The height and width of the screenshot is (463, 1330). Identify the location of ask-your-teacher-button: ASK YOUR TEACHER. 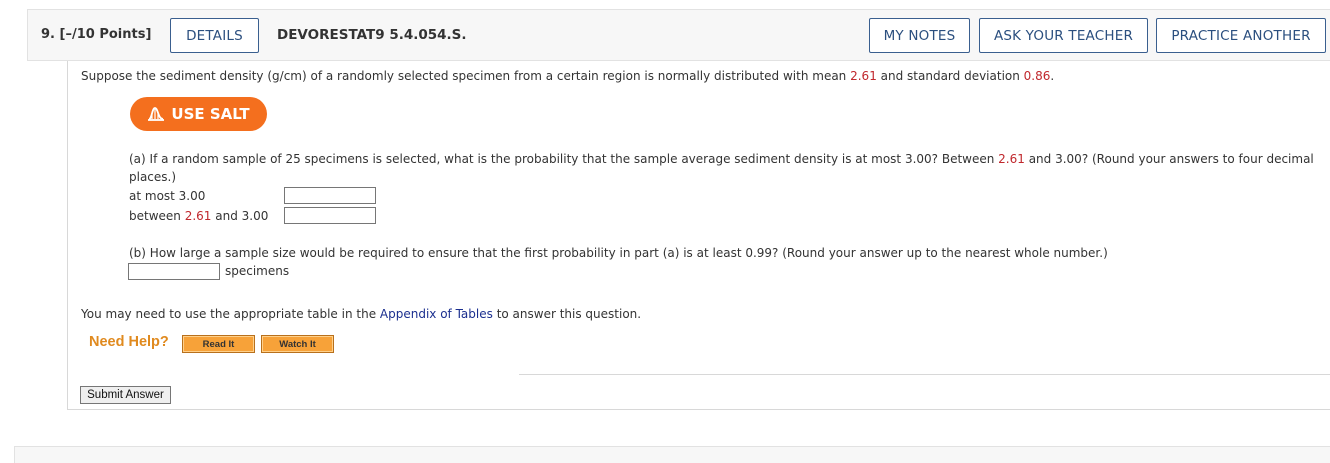
(1063, 35).